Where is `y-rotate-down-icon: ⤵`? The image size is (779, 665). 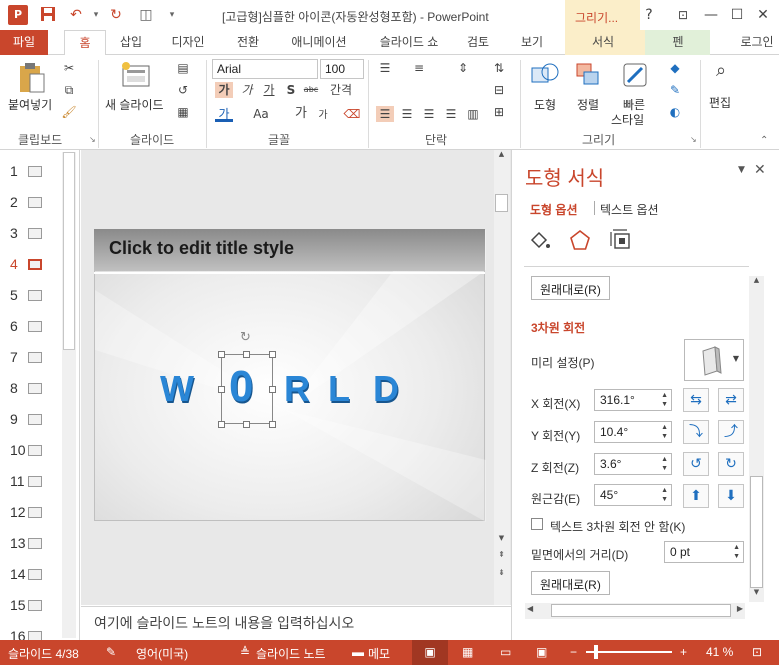 y-rotate-down-icon: ⤵ is located at coordinates (696, 432).